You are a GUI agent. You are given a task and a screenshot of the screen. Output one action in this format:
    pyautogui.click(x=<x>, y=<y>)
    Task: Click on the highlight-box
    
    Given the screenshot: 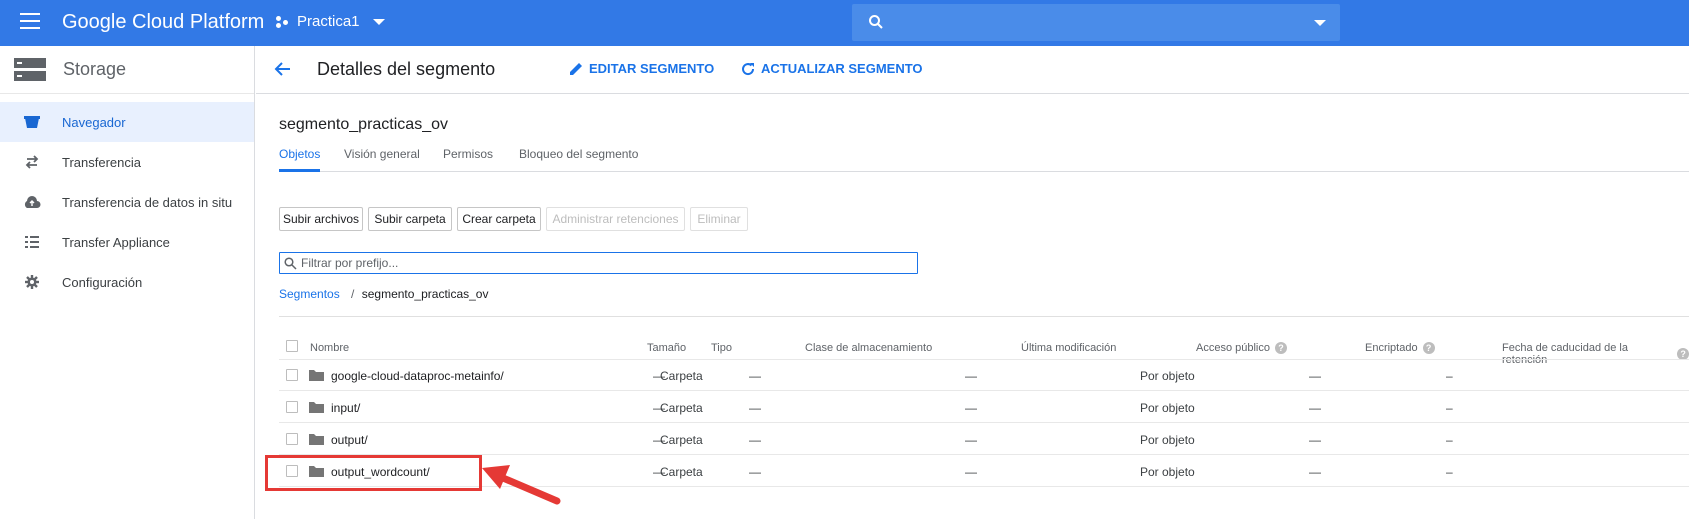 What is the action you would take?
    pyautogui.click(x=373, y=473)
    